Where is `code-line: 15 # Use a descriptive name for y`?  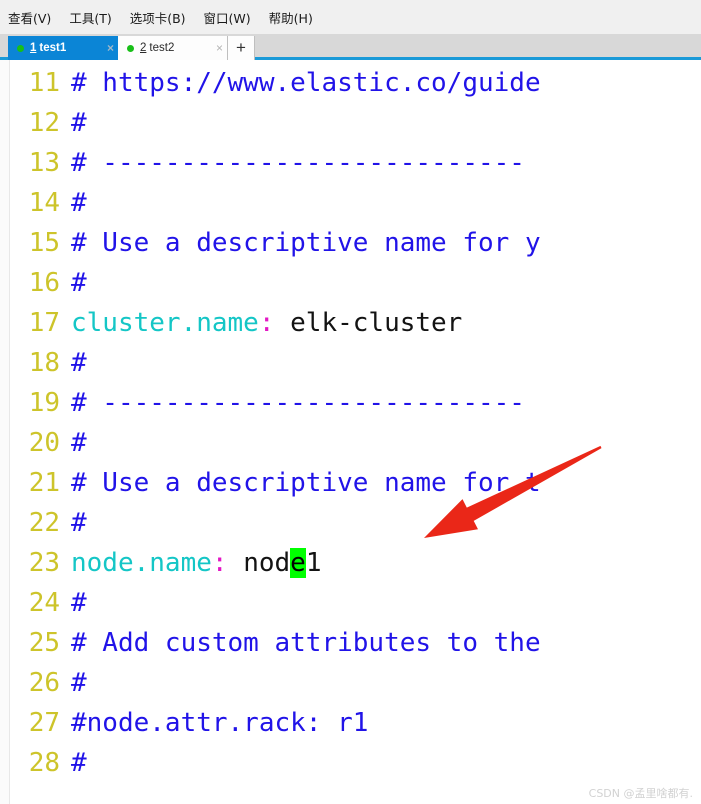
code-line: 15 # Use a descriptive name for y is located at coordinates (355, 243).